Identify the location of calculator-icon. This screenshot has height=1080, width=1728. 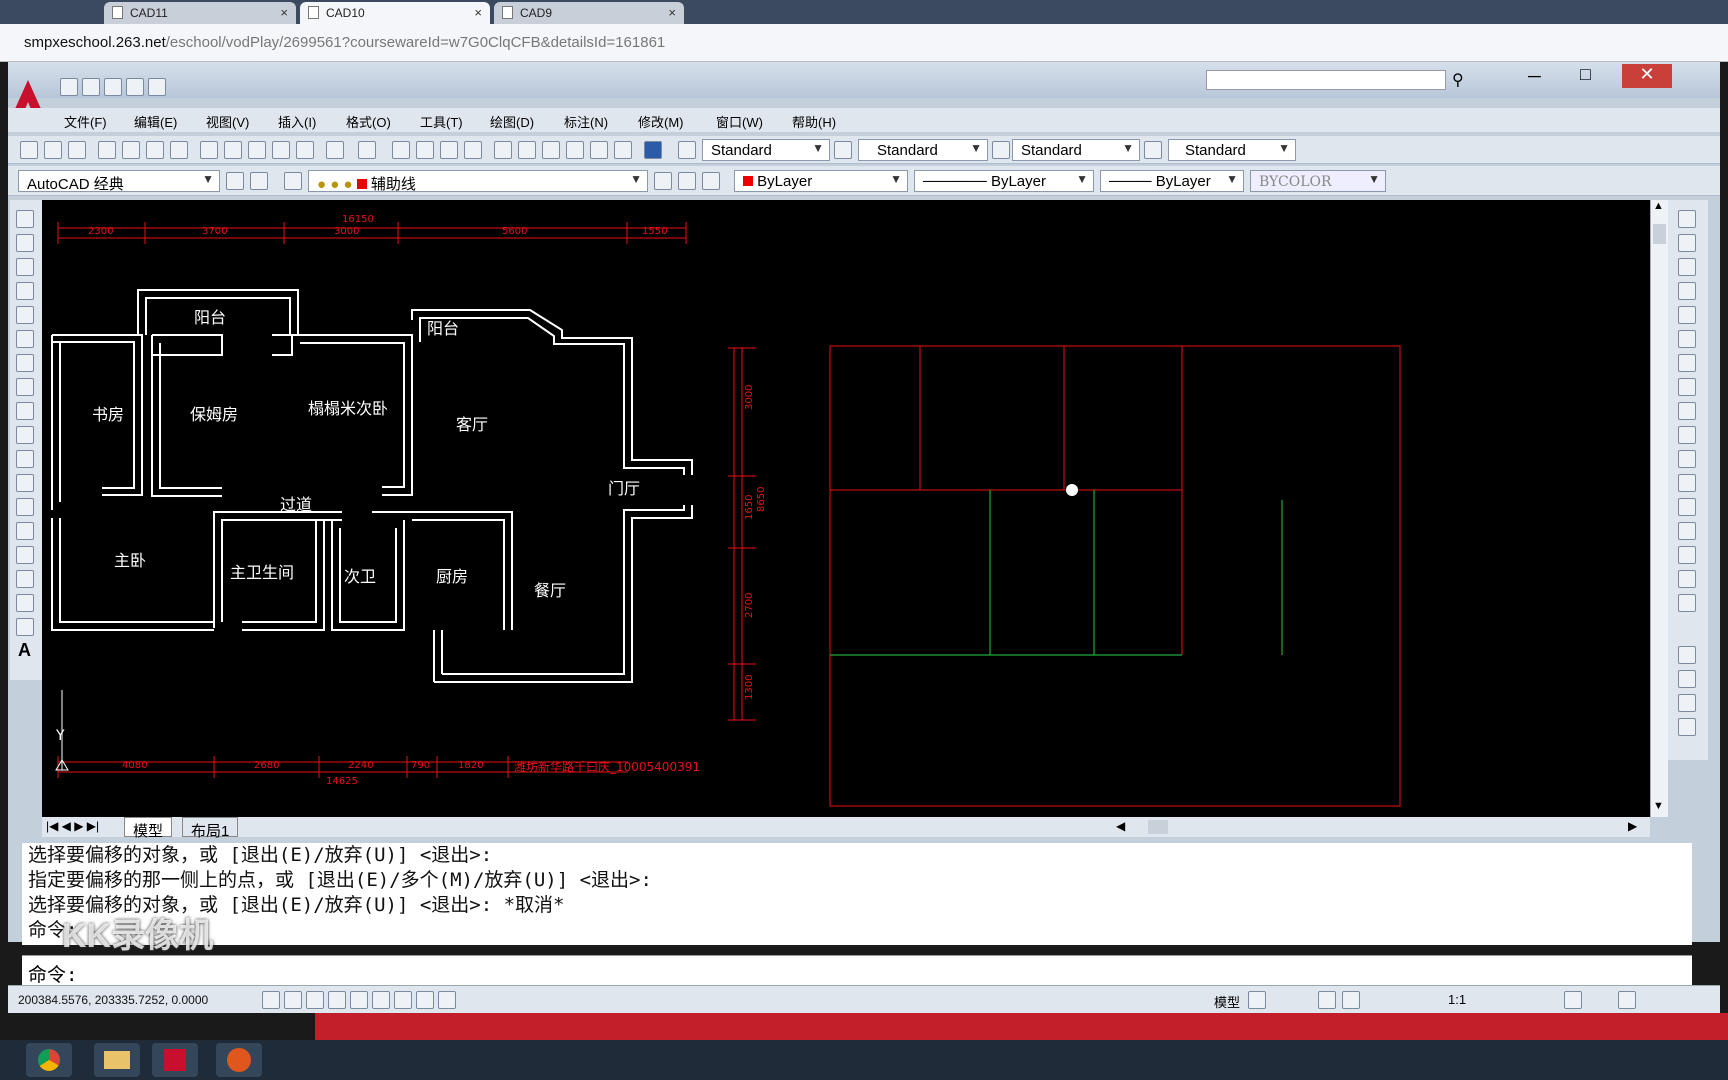
(623, 150).